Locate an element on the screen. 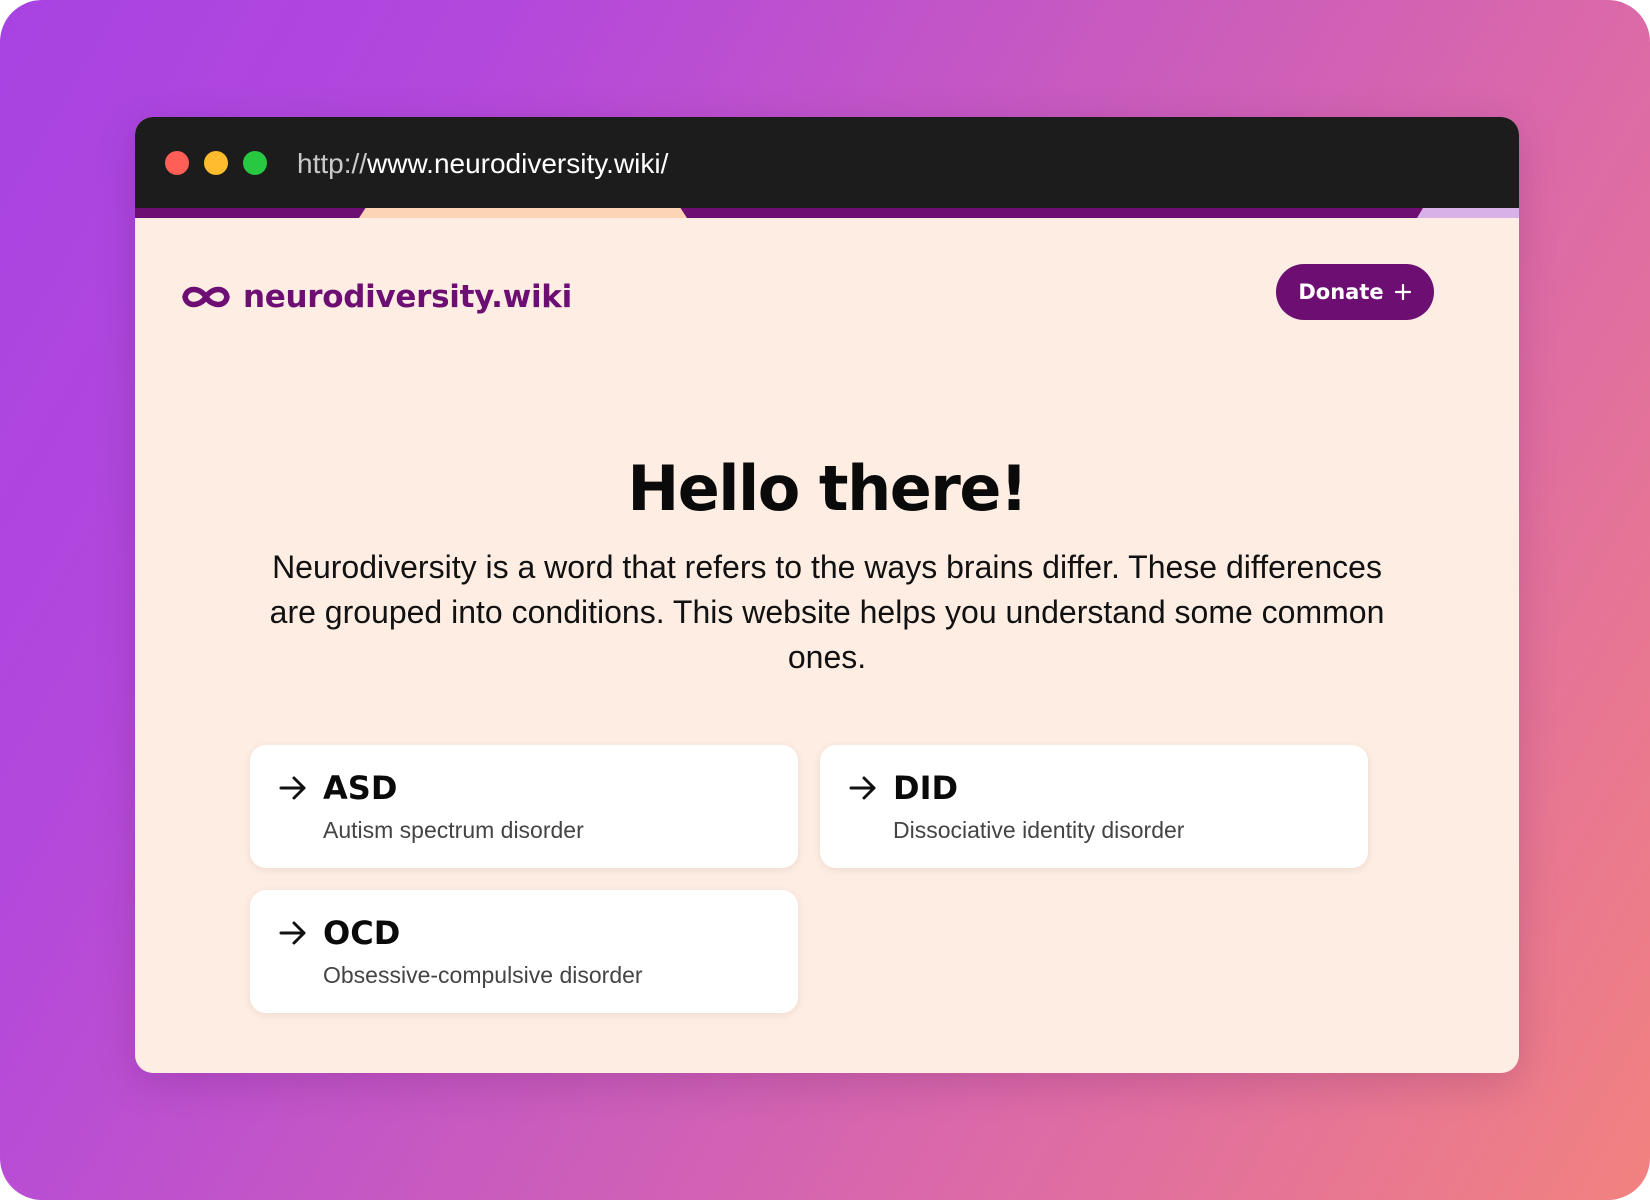 The image size is (1650, 1200). condition-name: Dissociative identity disorder is located at coordinates (1039, 830).